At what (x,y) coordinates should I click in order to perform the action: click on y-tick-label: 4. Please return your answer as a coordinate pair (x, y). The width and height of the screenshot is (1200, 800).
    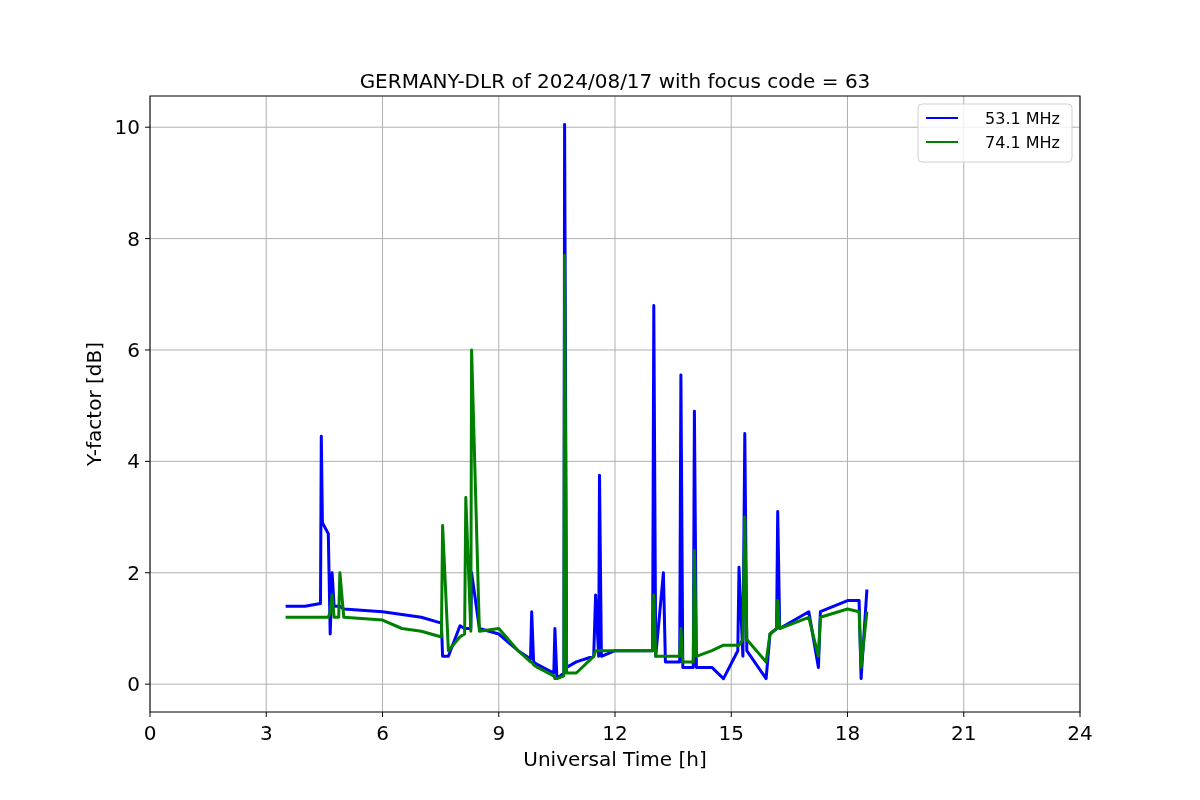
    Looking at the image, I should click on (133, 461).